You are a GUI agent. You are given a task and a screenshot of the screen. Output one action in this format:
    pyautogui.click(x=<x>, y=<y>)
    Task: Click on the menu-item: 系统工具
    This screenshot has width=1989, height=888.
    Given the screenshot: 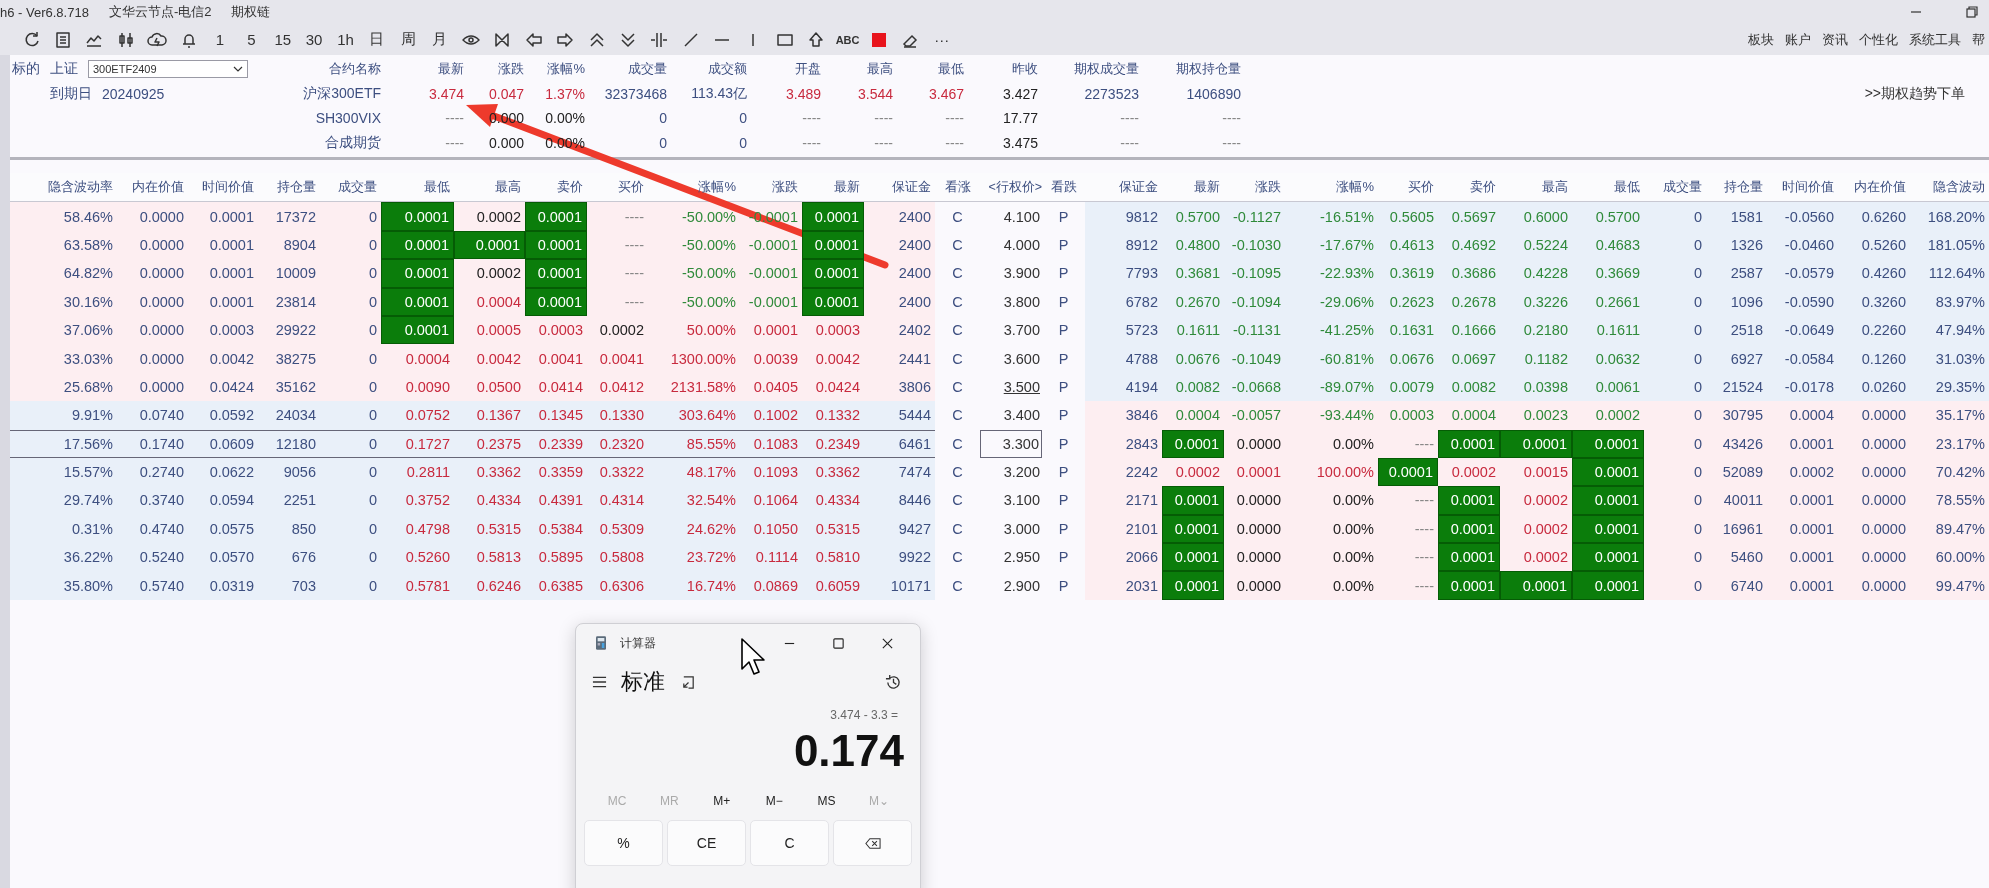 What is the action you would take?
    pyautogui.click(x=1935, y=39)
    